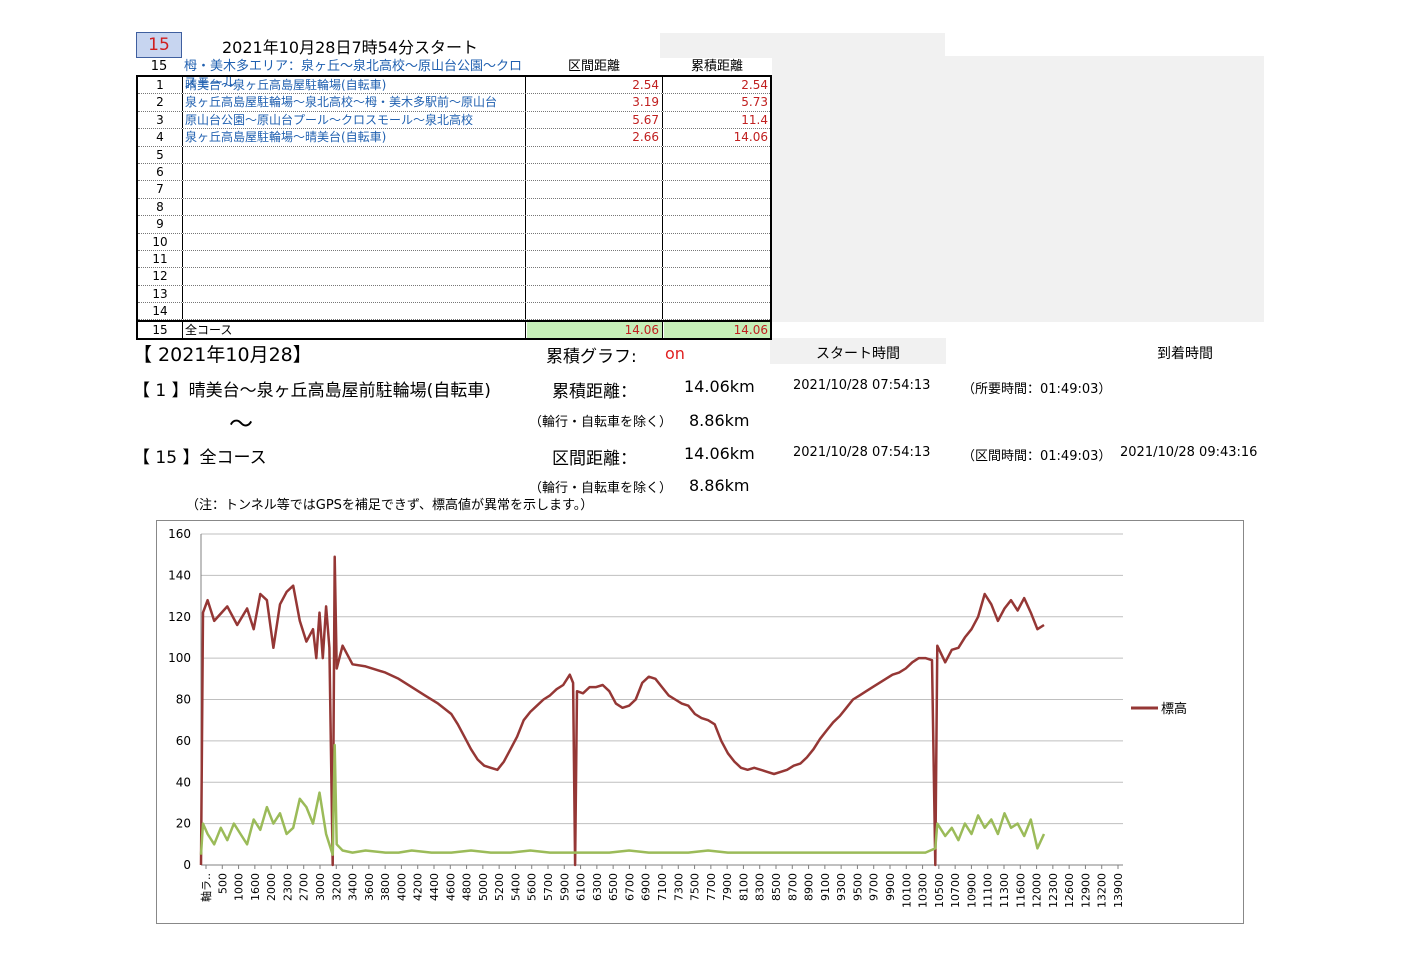  I want to click on exclude-value-2: 8.86km, so click(719, 485).